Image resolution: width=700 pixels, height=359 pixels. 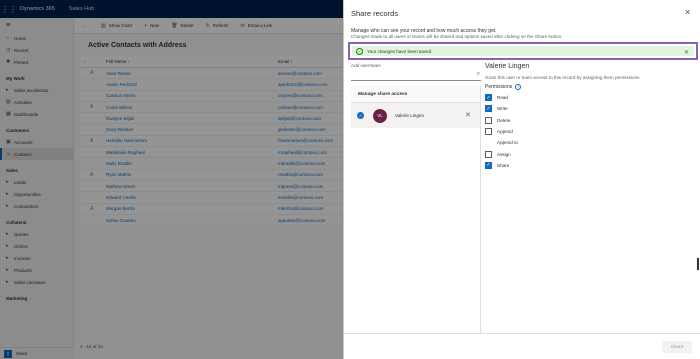 What do you see at coordinates (366, 65) in the screenshot?
I see `add-user-label: Add user/team` at bounding box center [366, 65].